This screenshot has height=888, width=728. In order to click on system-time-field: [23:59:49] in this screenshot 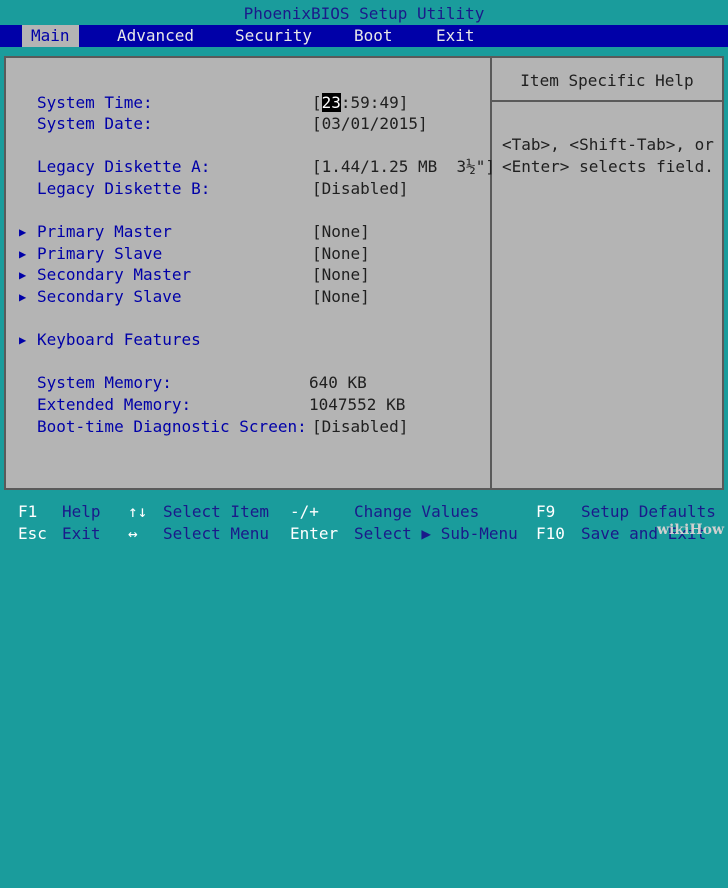, I will do `click(360, 103)`.